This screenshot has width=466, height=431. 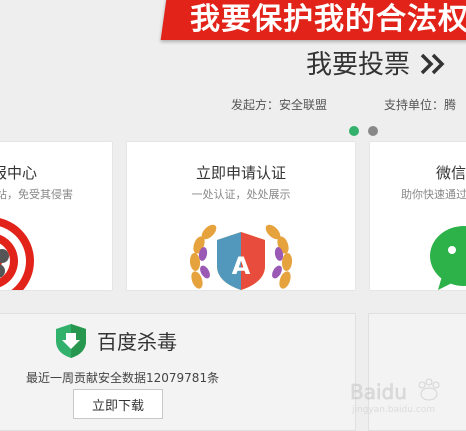 I want to click on initiator-text: 发起方：安全联盟, so click(x=279, y=105).